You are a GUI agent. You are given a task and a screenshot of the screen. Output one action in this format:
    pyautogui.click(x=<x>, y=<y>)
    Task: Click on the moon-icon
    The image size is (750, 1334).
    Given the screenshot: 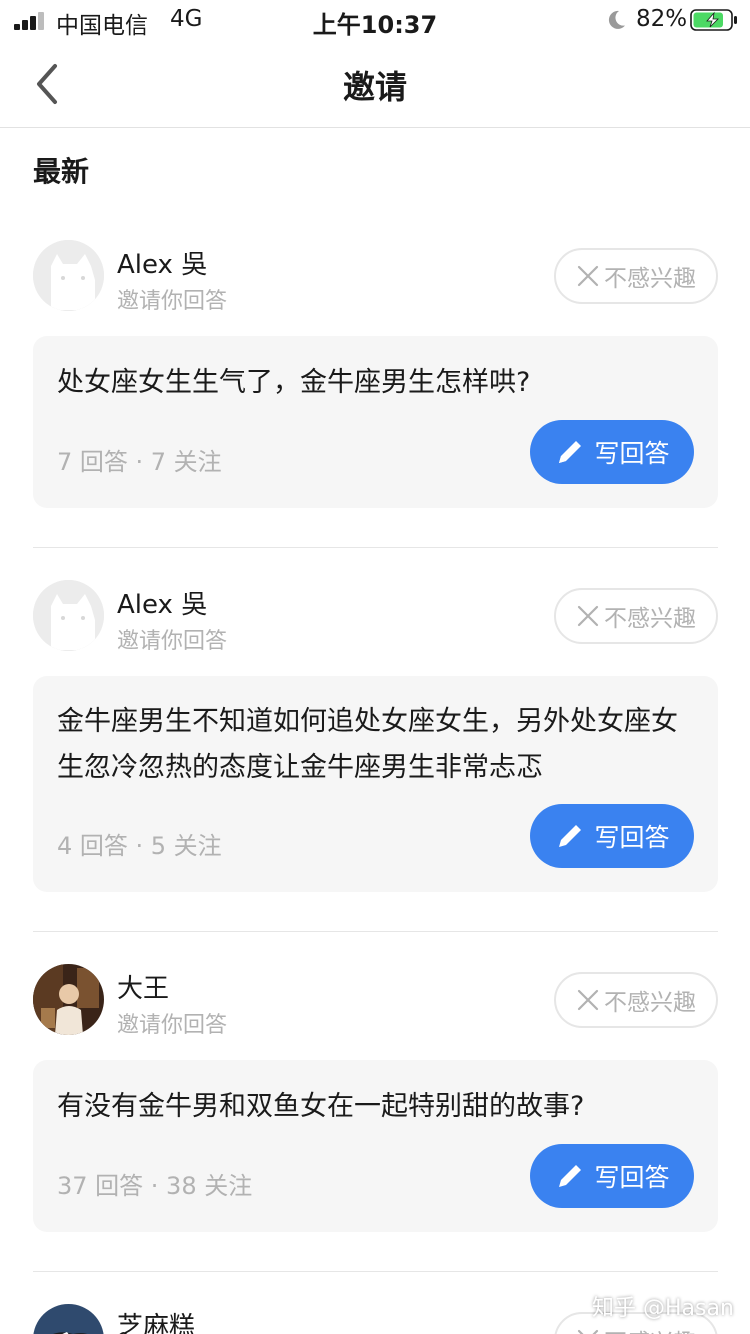 What is the action you would take?
    pyautogui.click(x=616, y=19)
    